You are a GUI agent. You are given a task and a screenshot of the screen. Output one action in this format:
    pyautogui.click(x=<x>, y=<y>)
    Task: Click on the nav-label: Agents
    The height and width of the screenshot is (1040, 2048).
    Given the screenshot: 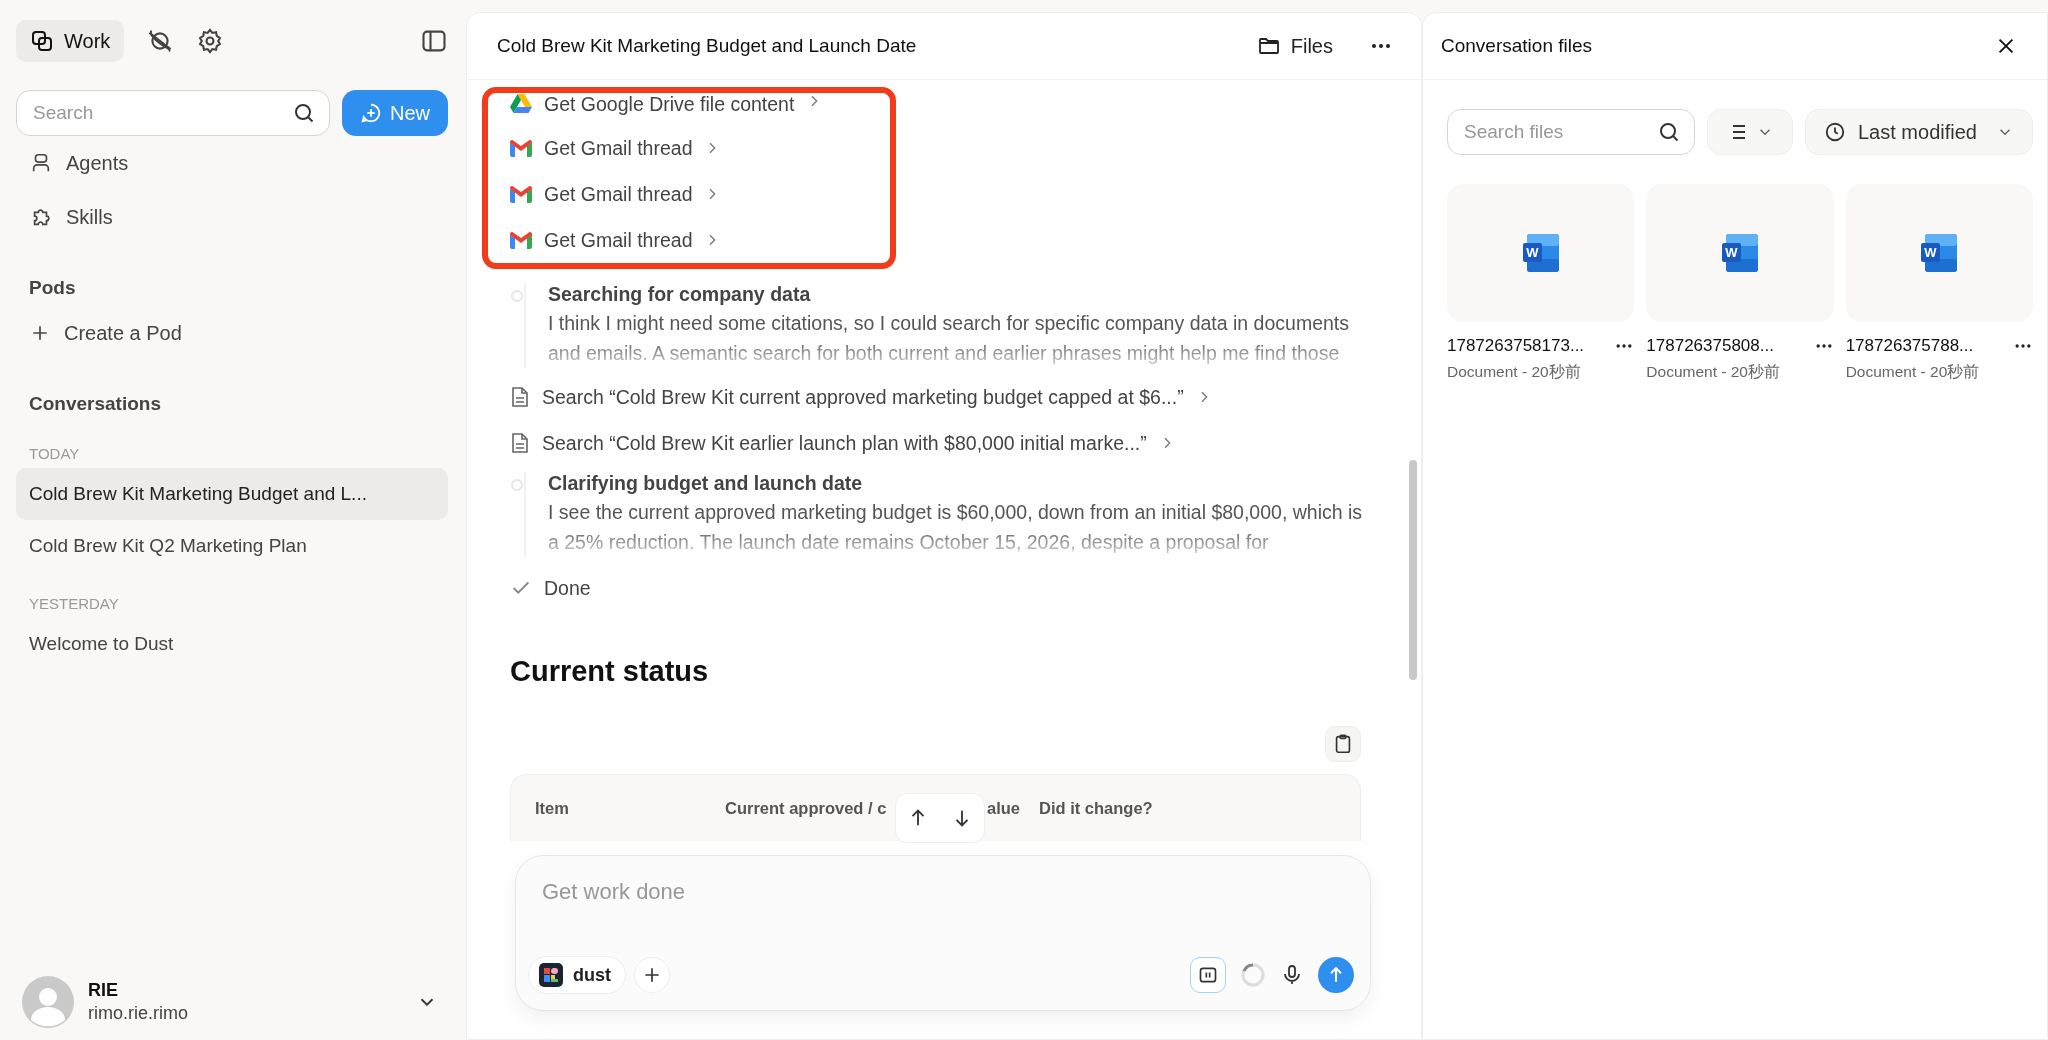 What is the action you would take?
    pyautogui.click(x=97, y=163)
    